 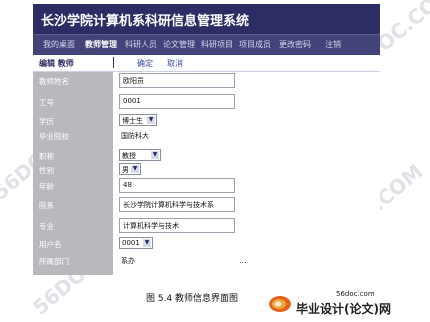 What do you see at coordinates (131, 243) in the screenshot?
I see `username-value: 0001` at bounding box center [131, 243].